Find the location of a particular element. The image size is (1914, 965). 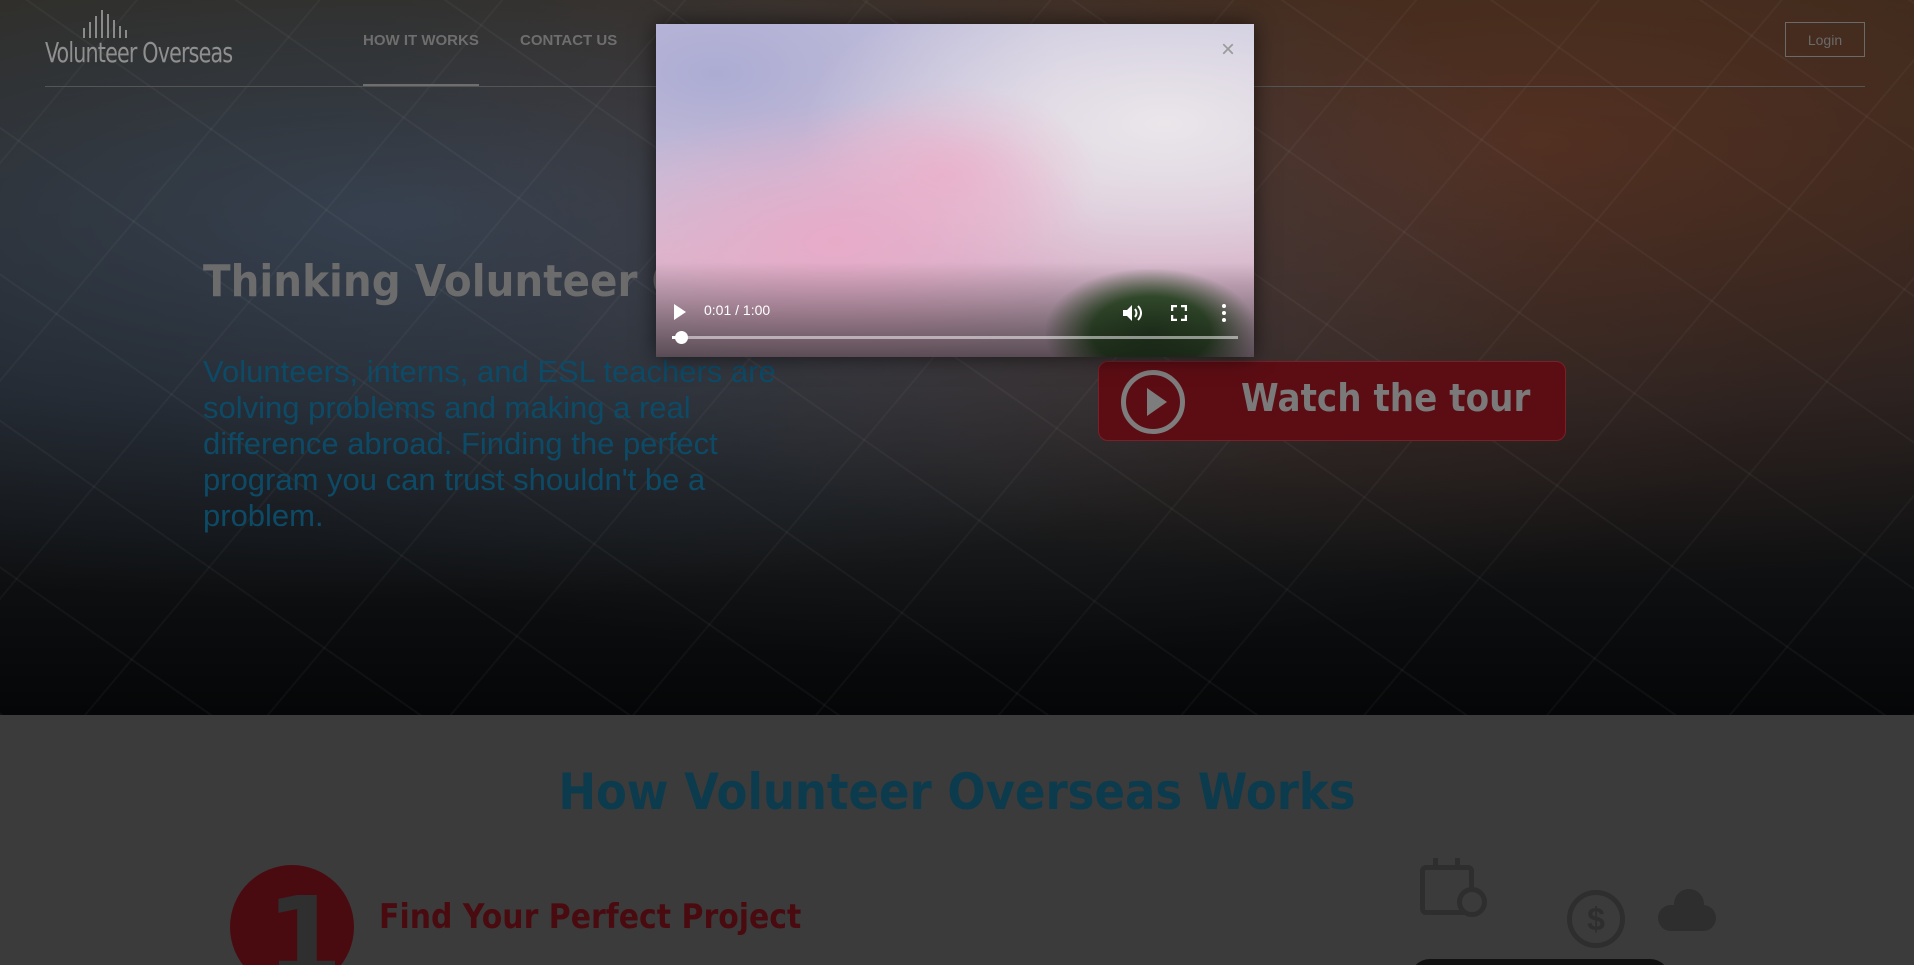

dollar-coin-icon: $ is located at coordinates (1596, 919).